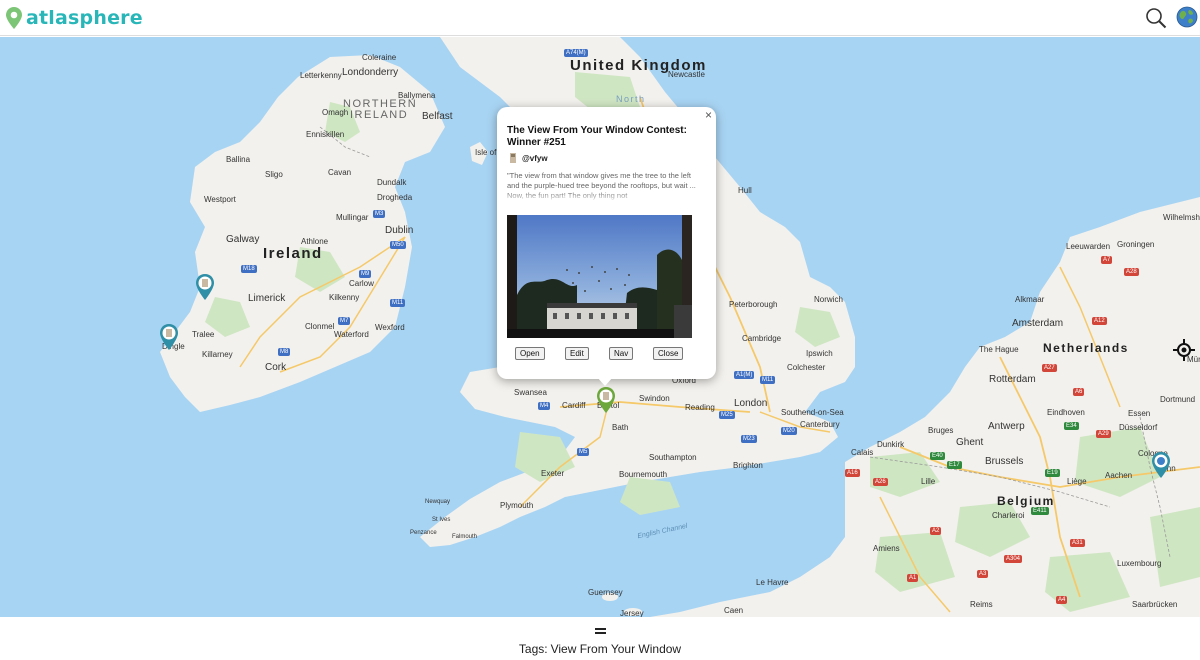 This screenshot has width=1200, height=660. What do you see at coordinates (748, 465) in the screenshot?
I see `city-label: Brighton` at bounding box center [748, 465].